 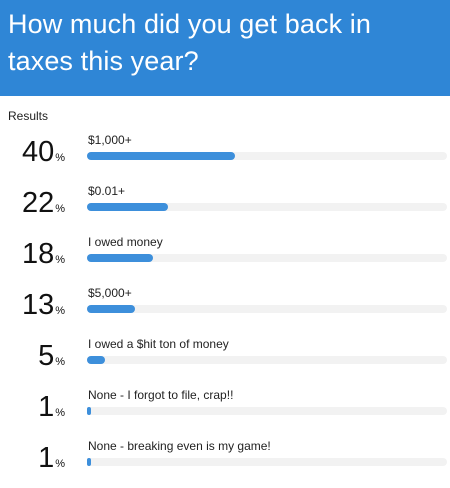 I want to click on result-row: 22% $0.01+, so click(x=225, y=207).